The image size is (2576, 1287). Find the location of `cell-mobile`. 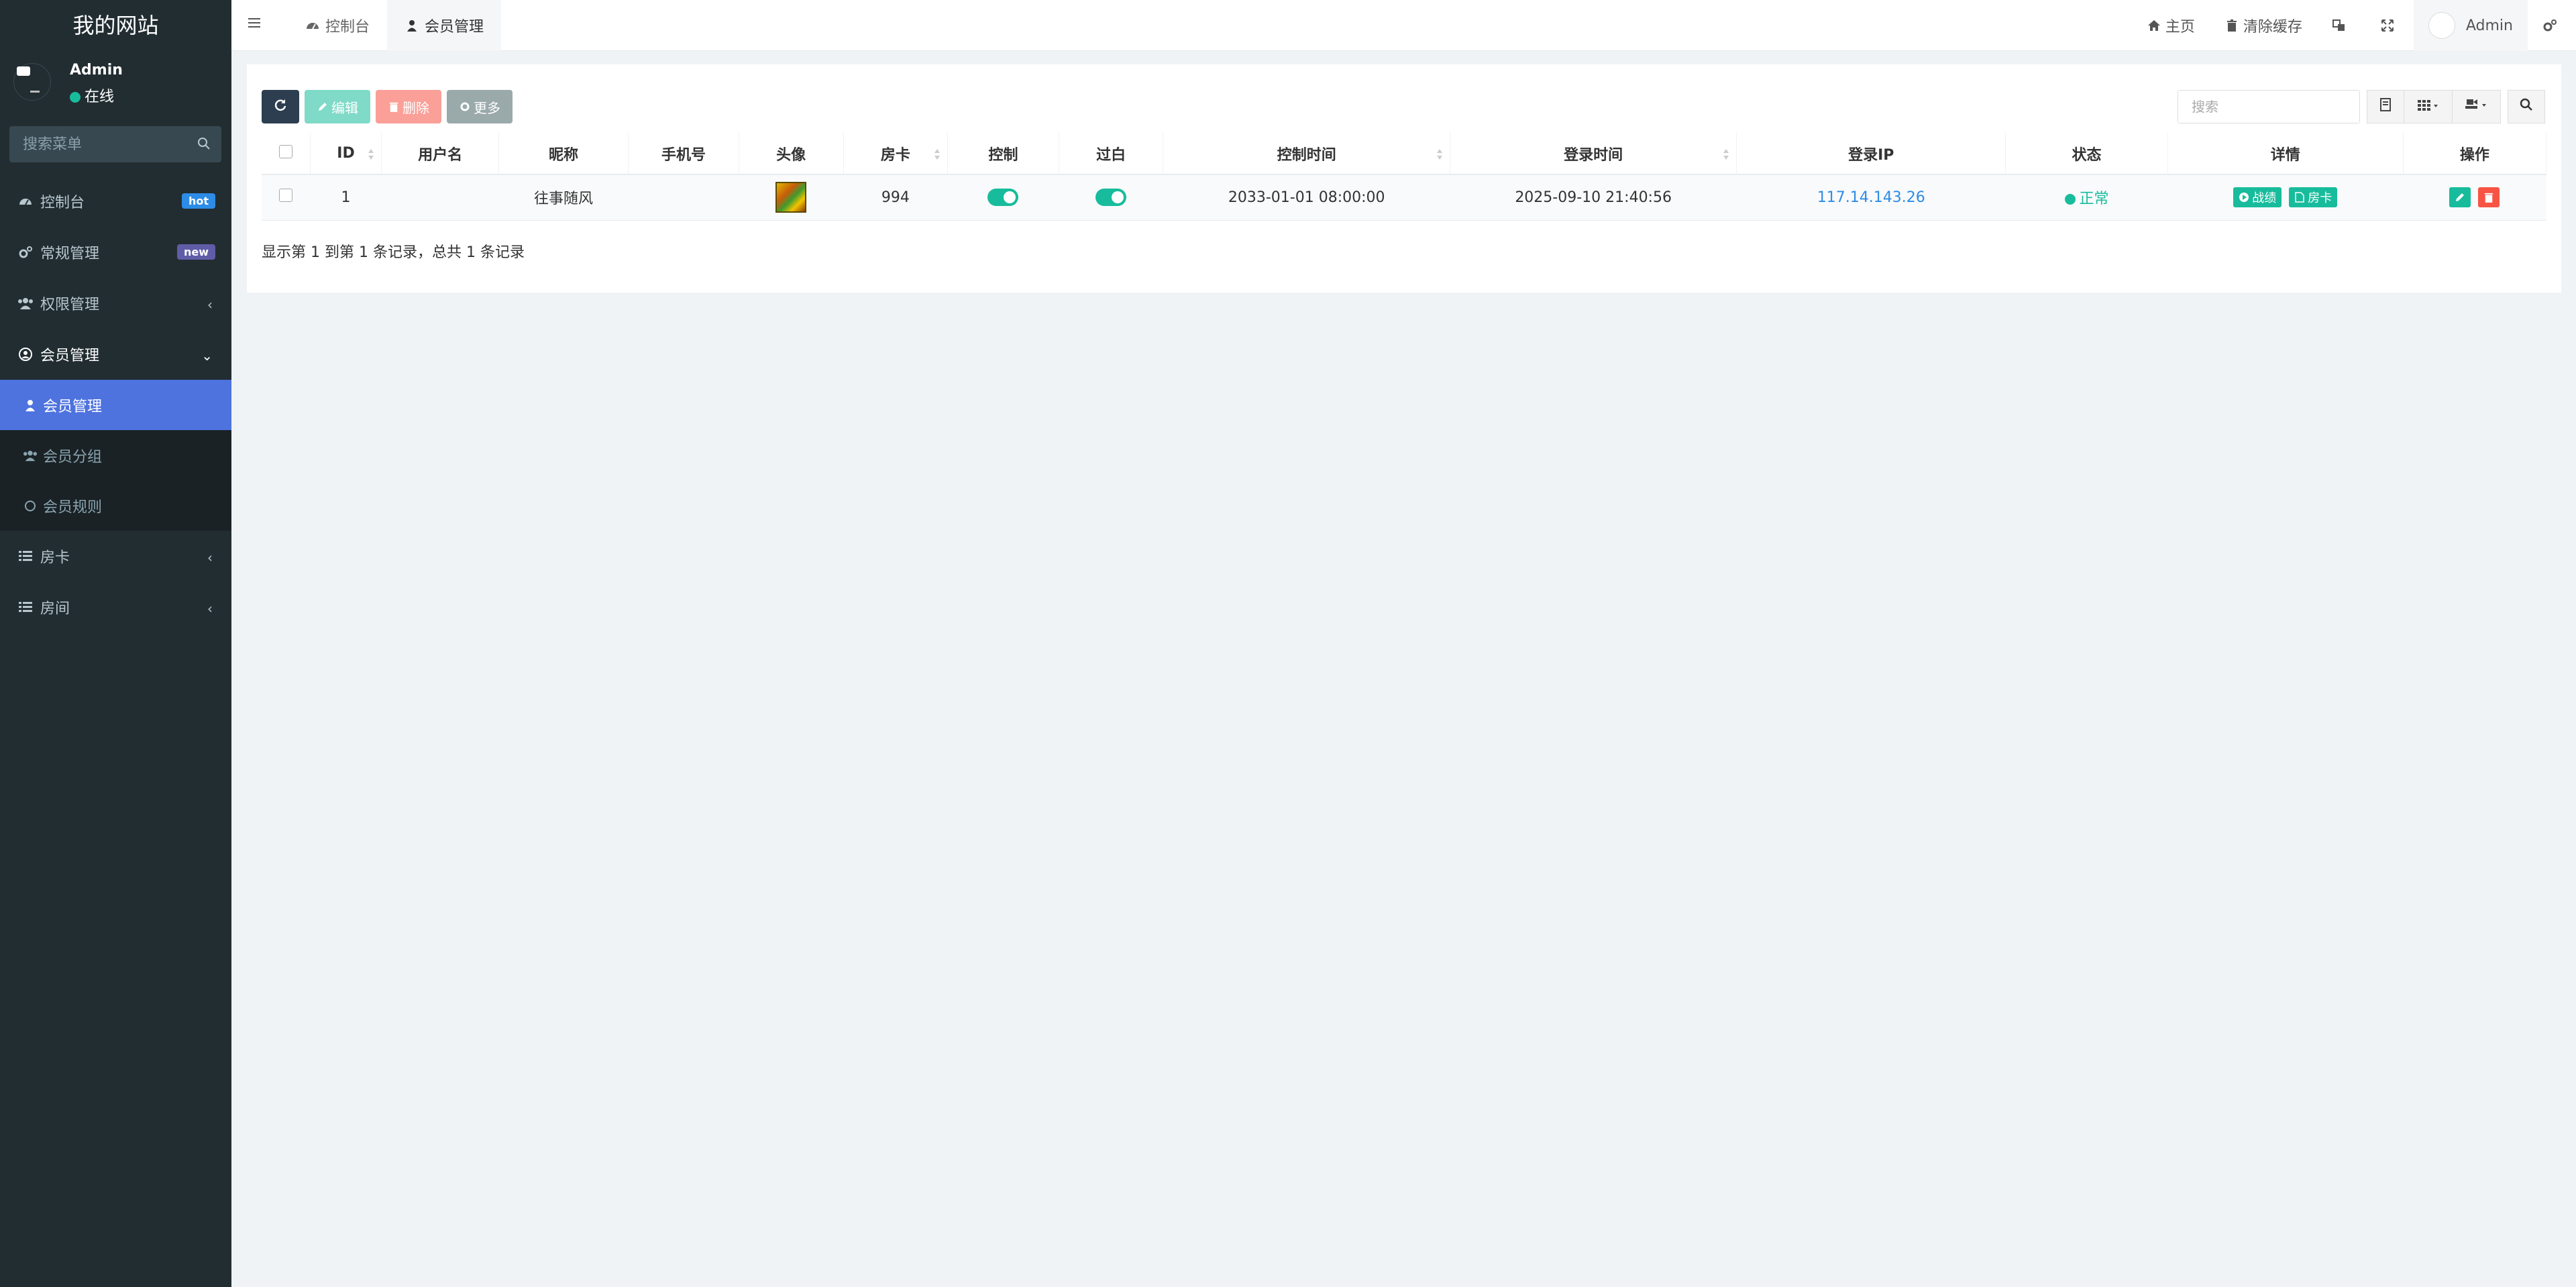

cell-mobile is located at coordinates (683, 197).